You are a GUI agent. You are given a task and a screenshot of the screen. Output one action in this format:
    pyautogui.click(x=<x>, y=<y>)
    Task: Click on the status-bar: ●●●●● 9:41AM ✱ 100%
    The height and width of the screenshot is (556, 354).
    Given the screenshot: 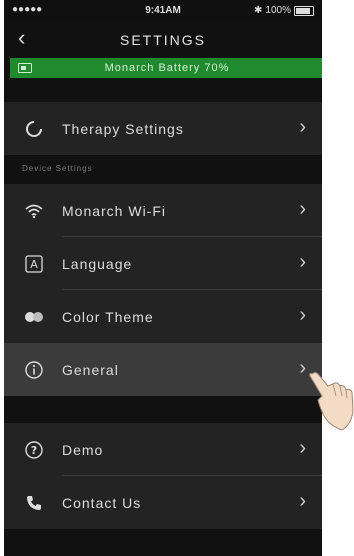 What is the action you would take?
    pyautogui.click(x=163, y=11)
    